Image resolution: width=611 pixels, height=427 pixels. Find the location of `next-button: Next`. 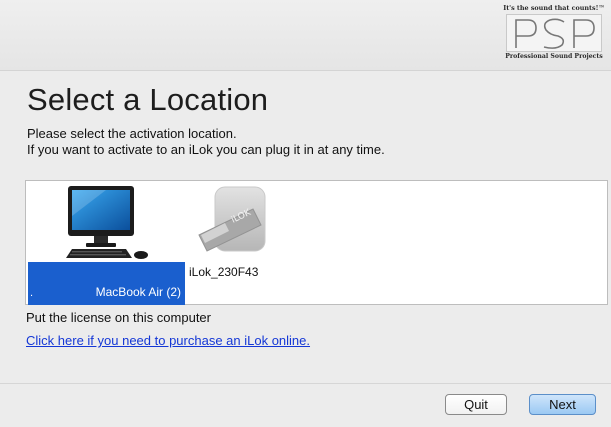

next-button: Next is located at coordinates (562, 404).